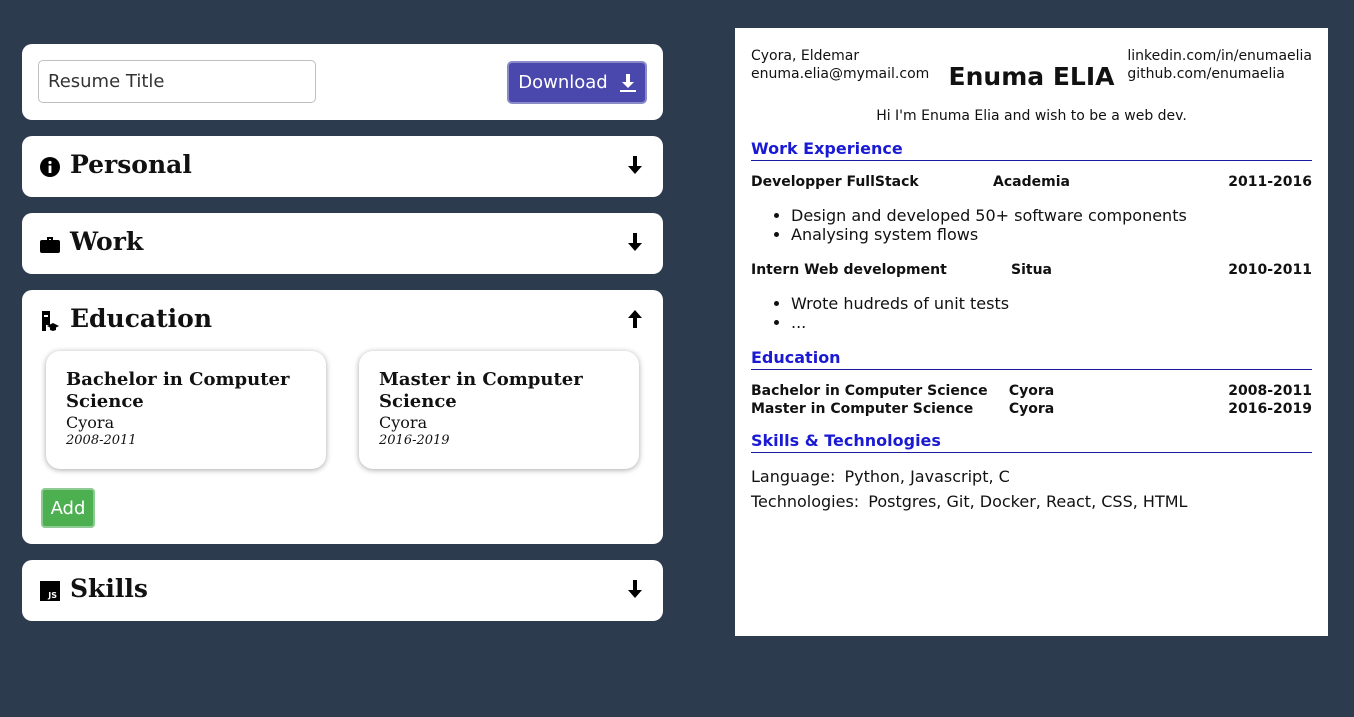  I want to click on resume-work-heading: Work Experience, so click(1031, 150).